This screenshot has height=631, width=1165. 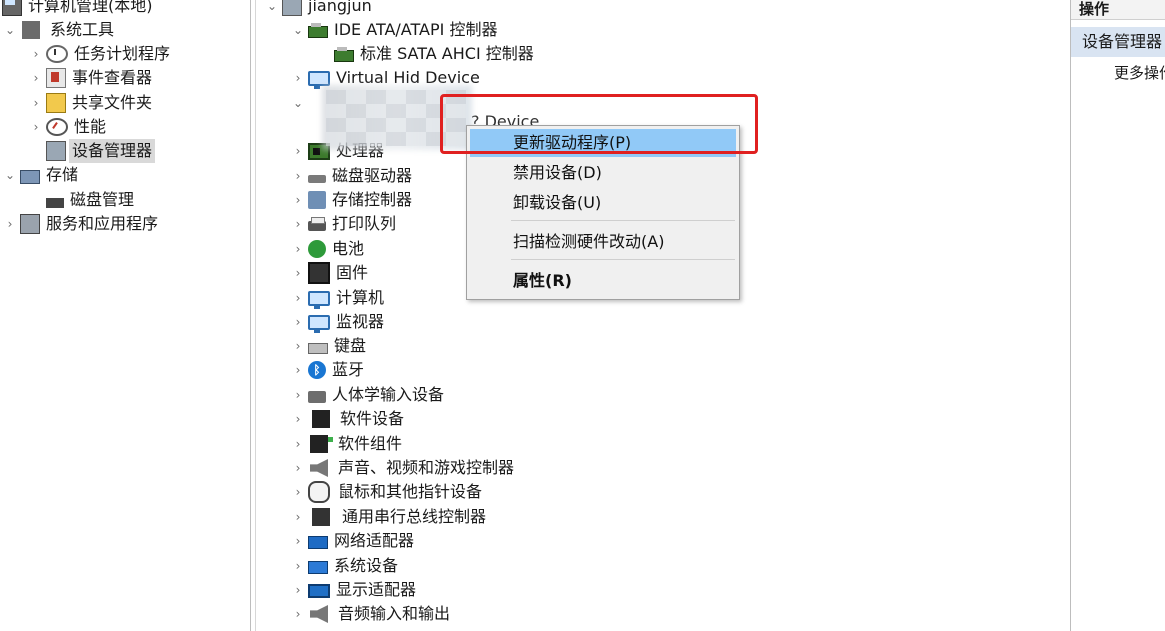 I want to click on tree-item-category: › 监视器, so click(x=338, y=322).